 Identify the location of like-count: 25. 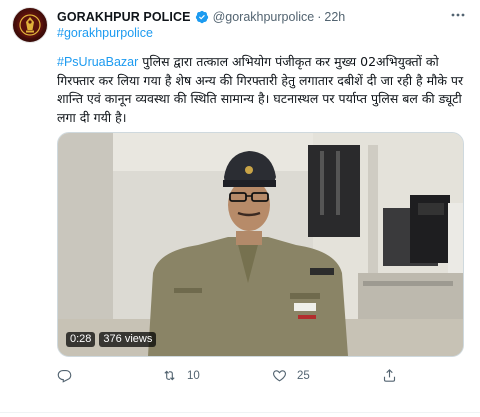
(303, 375).